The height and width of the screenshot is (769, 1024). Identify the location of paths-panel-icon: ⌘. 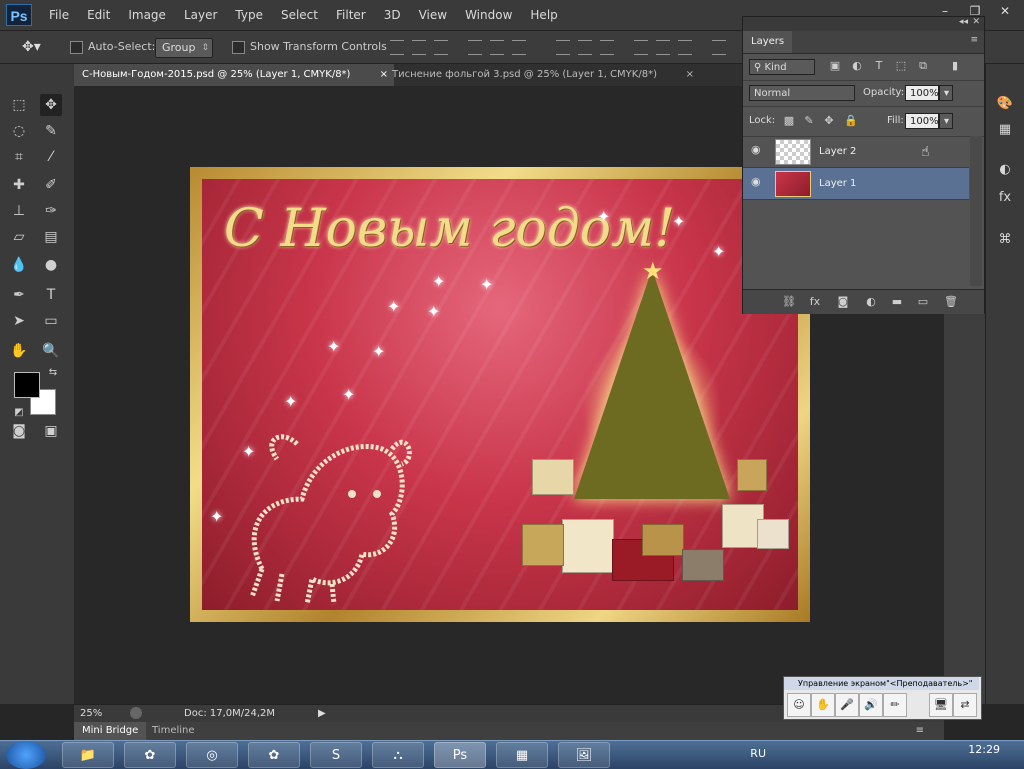
(1005, 240).